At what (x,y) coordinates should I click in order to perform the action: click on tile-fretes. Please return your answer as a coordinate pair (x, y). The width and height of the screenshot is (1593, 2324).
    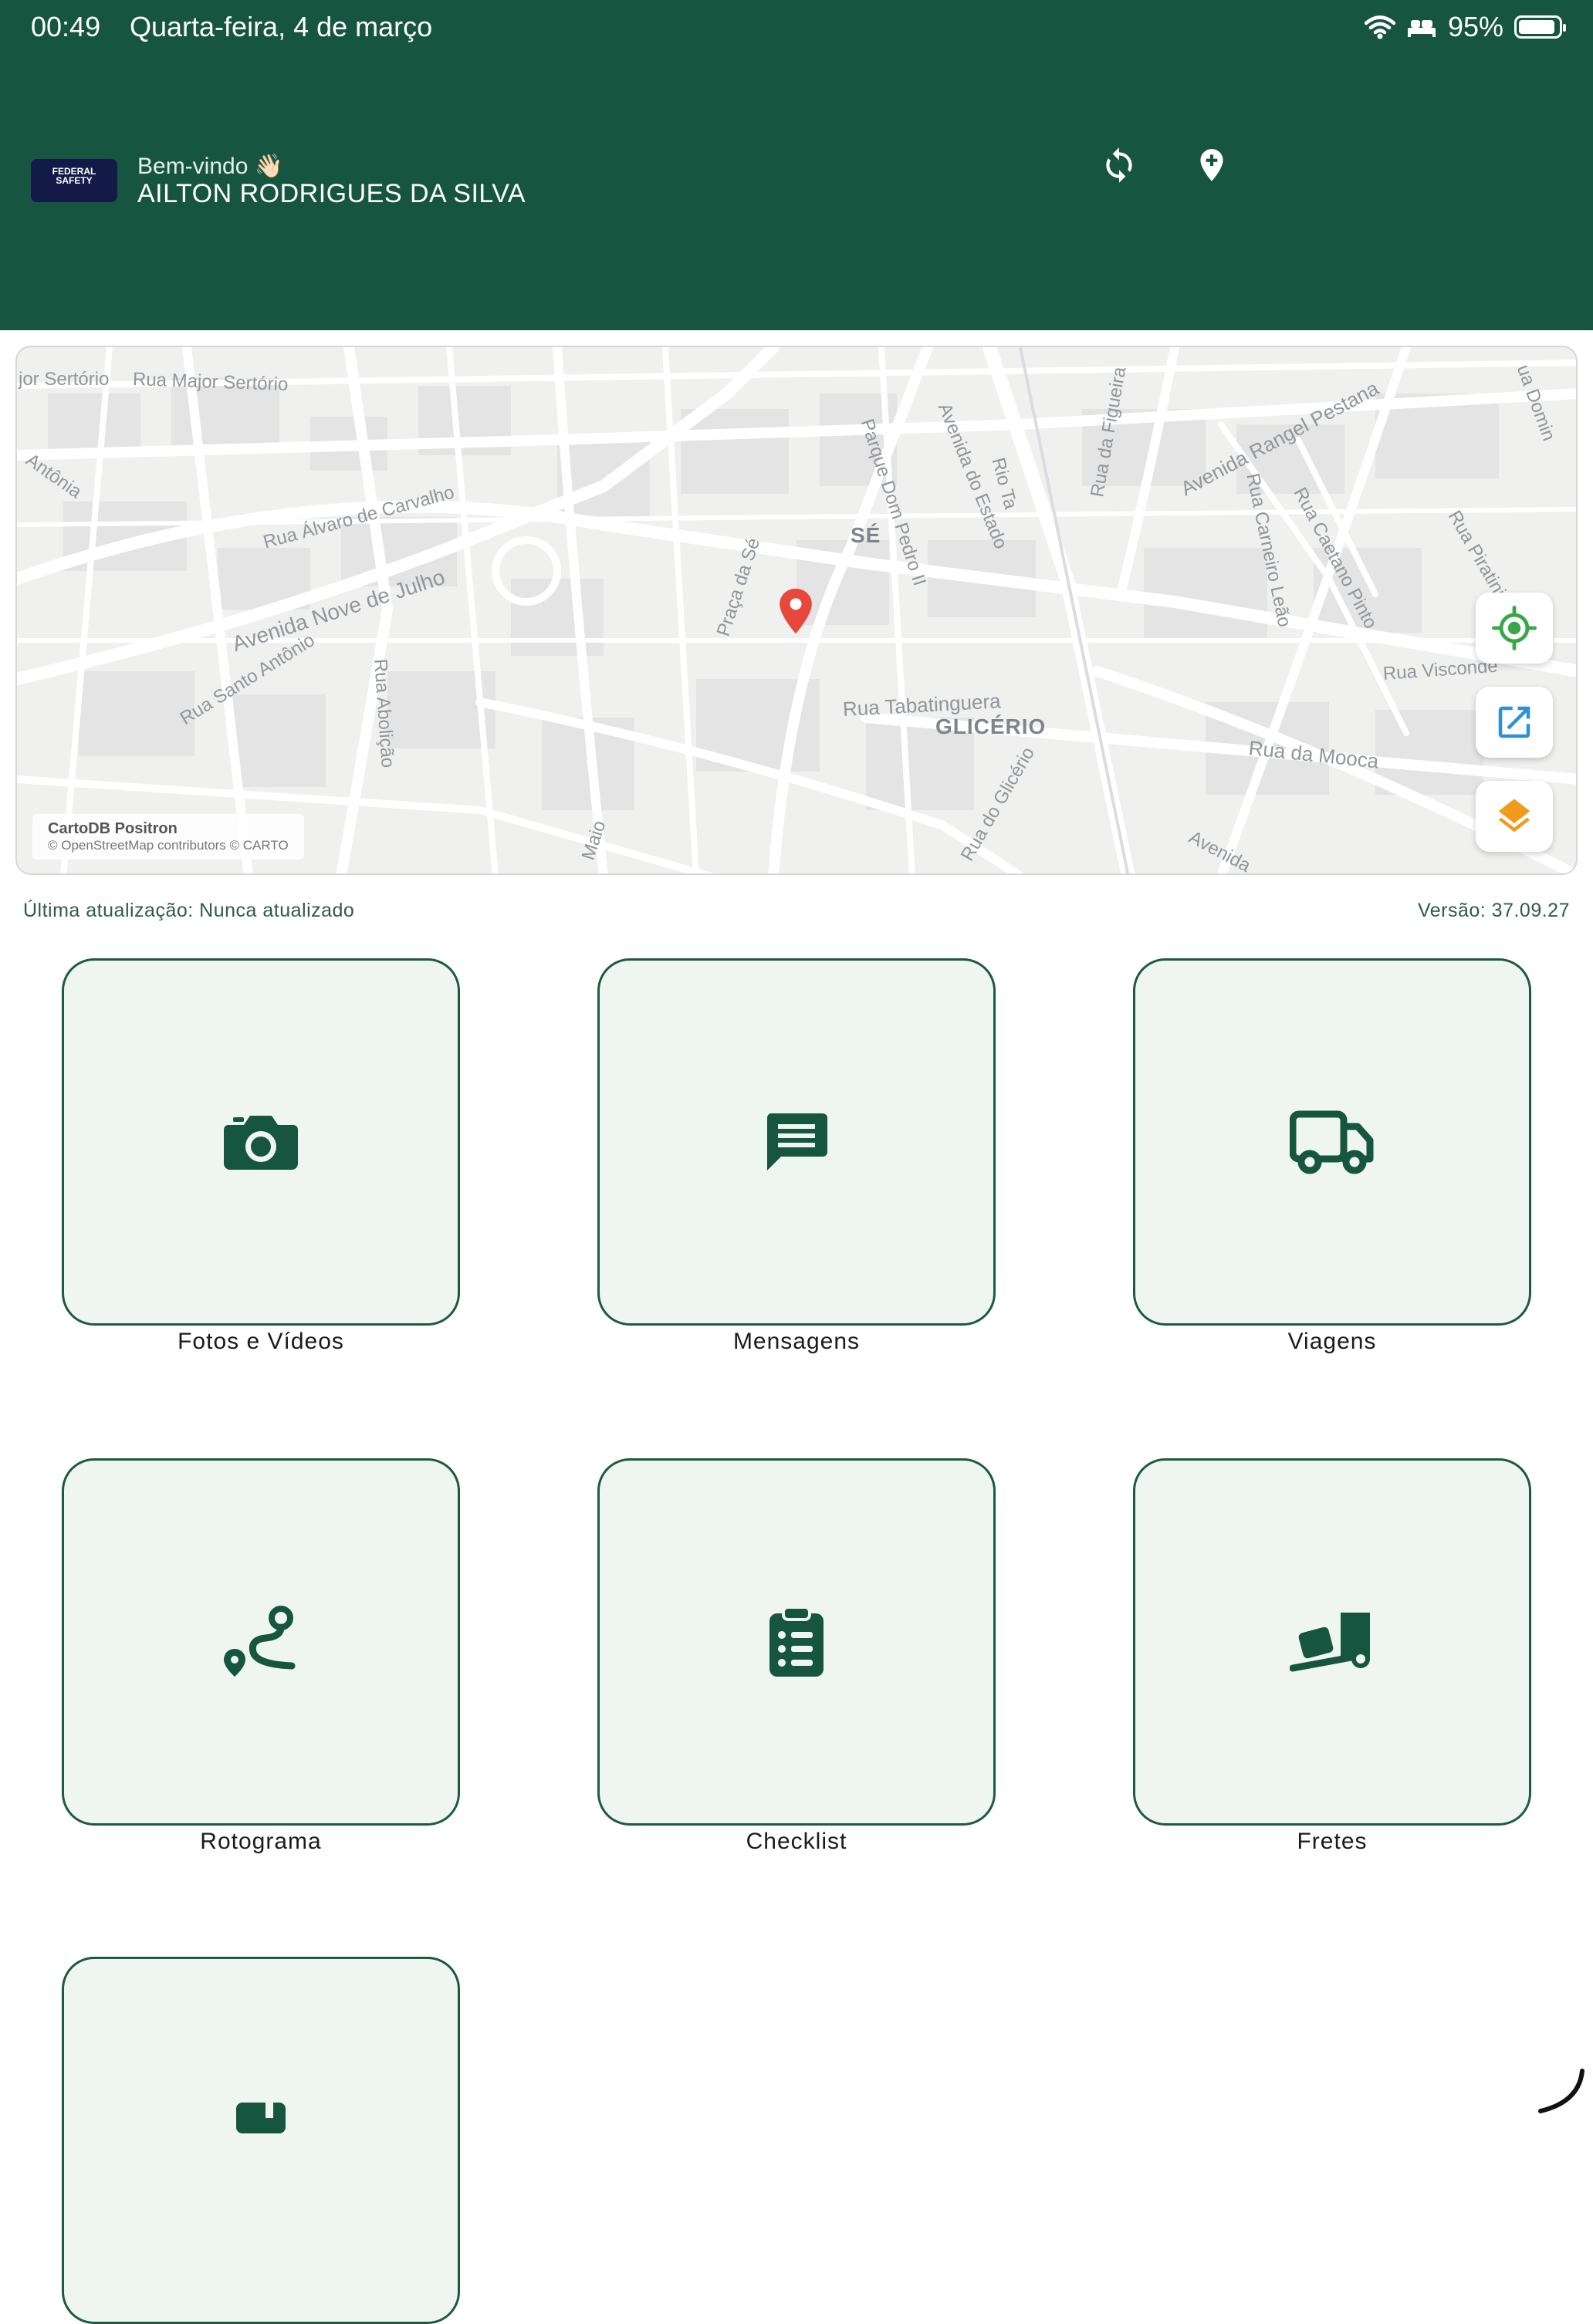
    Looking at the image, I should click on (1332, 1642).